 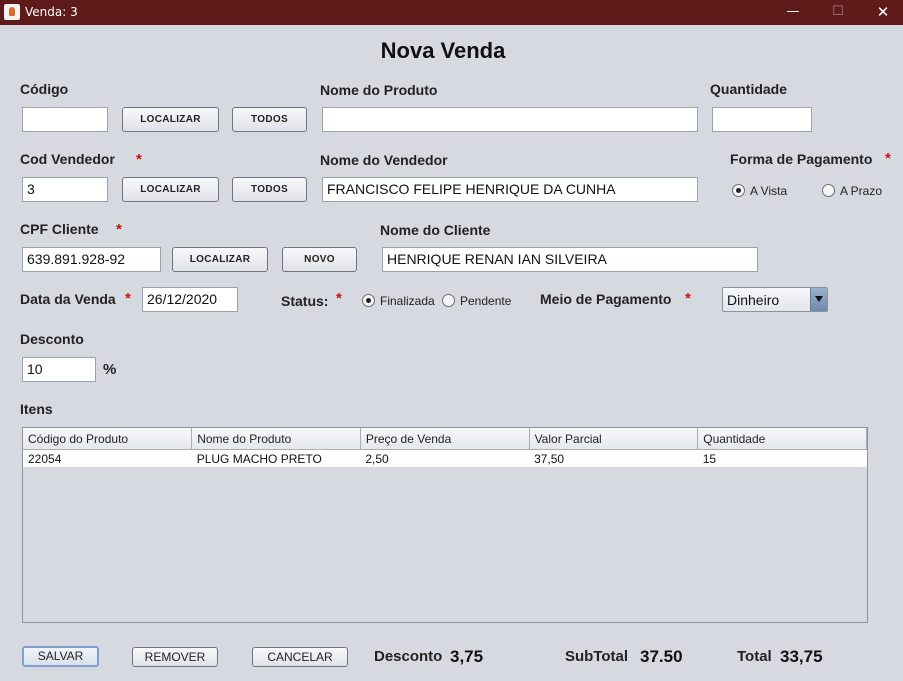 I want to click on cpf-cliente-label: CPF Cliente, so click(x=59, y=229).